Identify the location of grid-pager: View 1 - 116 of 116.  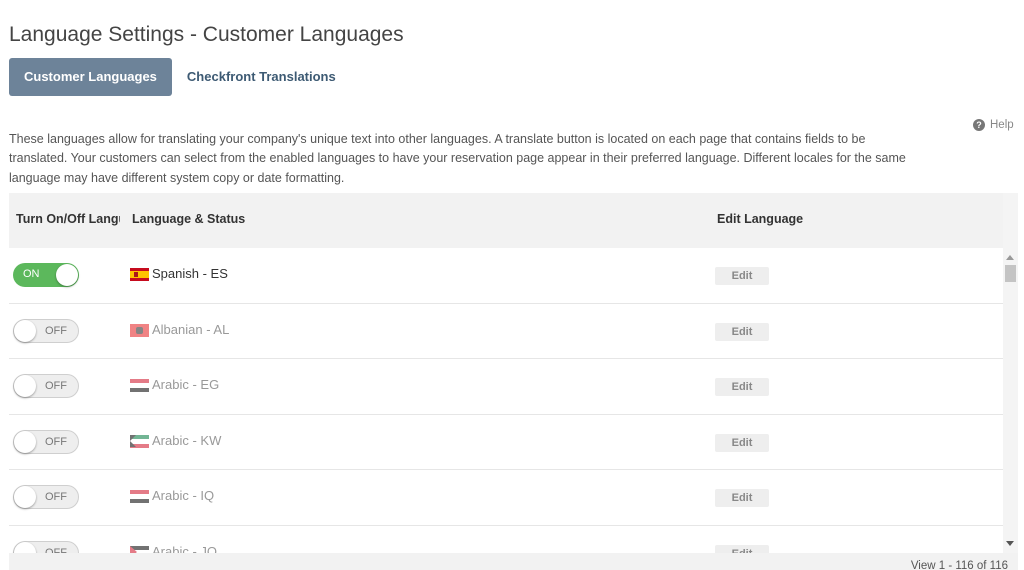
(513, 561).